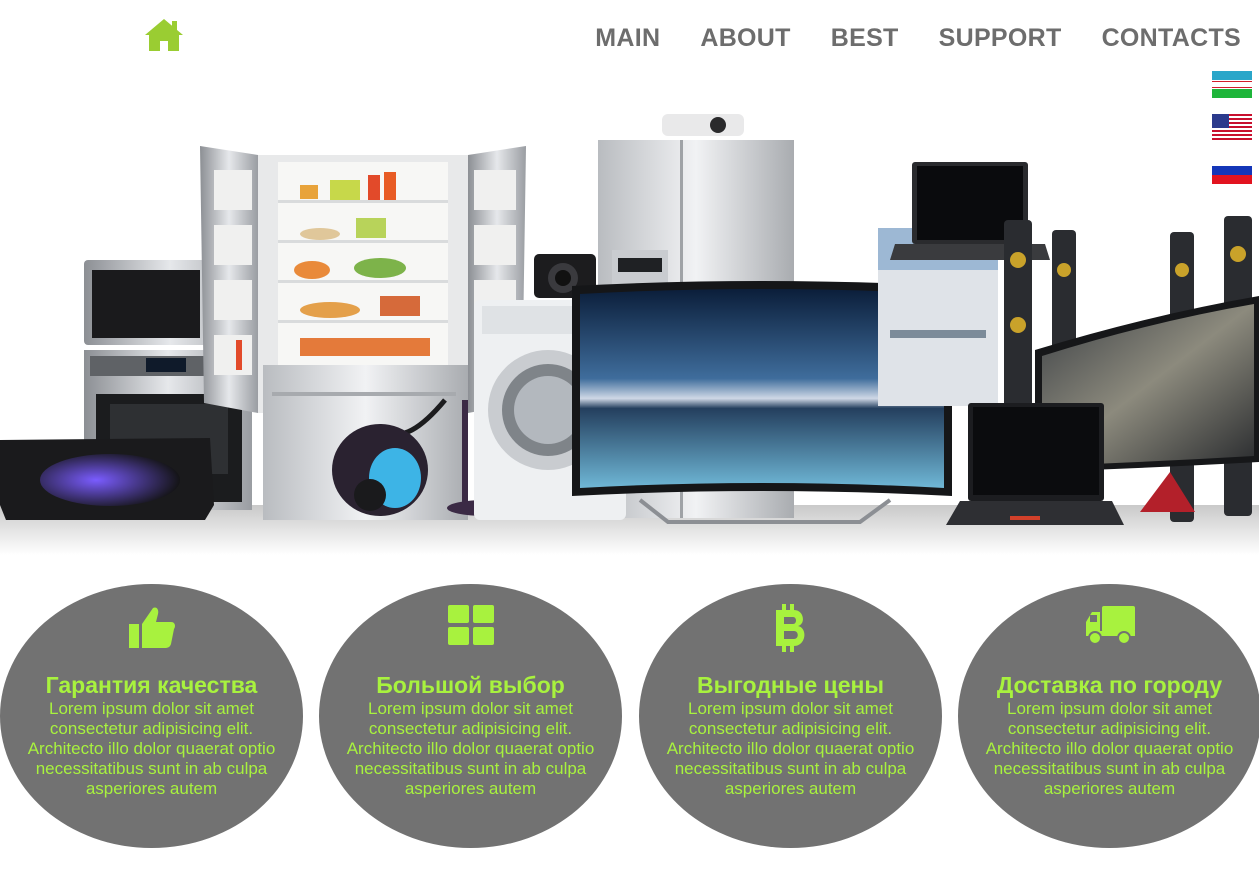 The height and width of the screenshot is (870, 1259). I want to click on feature-title: Гарантия качества, so click(151, 685).